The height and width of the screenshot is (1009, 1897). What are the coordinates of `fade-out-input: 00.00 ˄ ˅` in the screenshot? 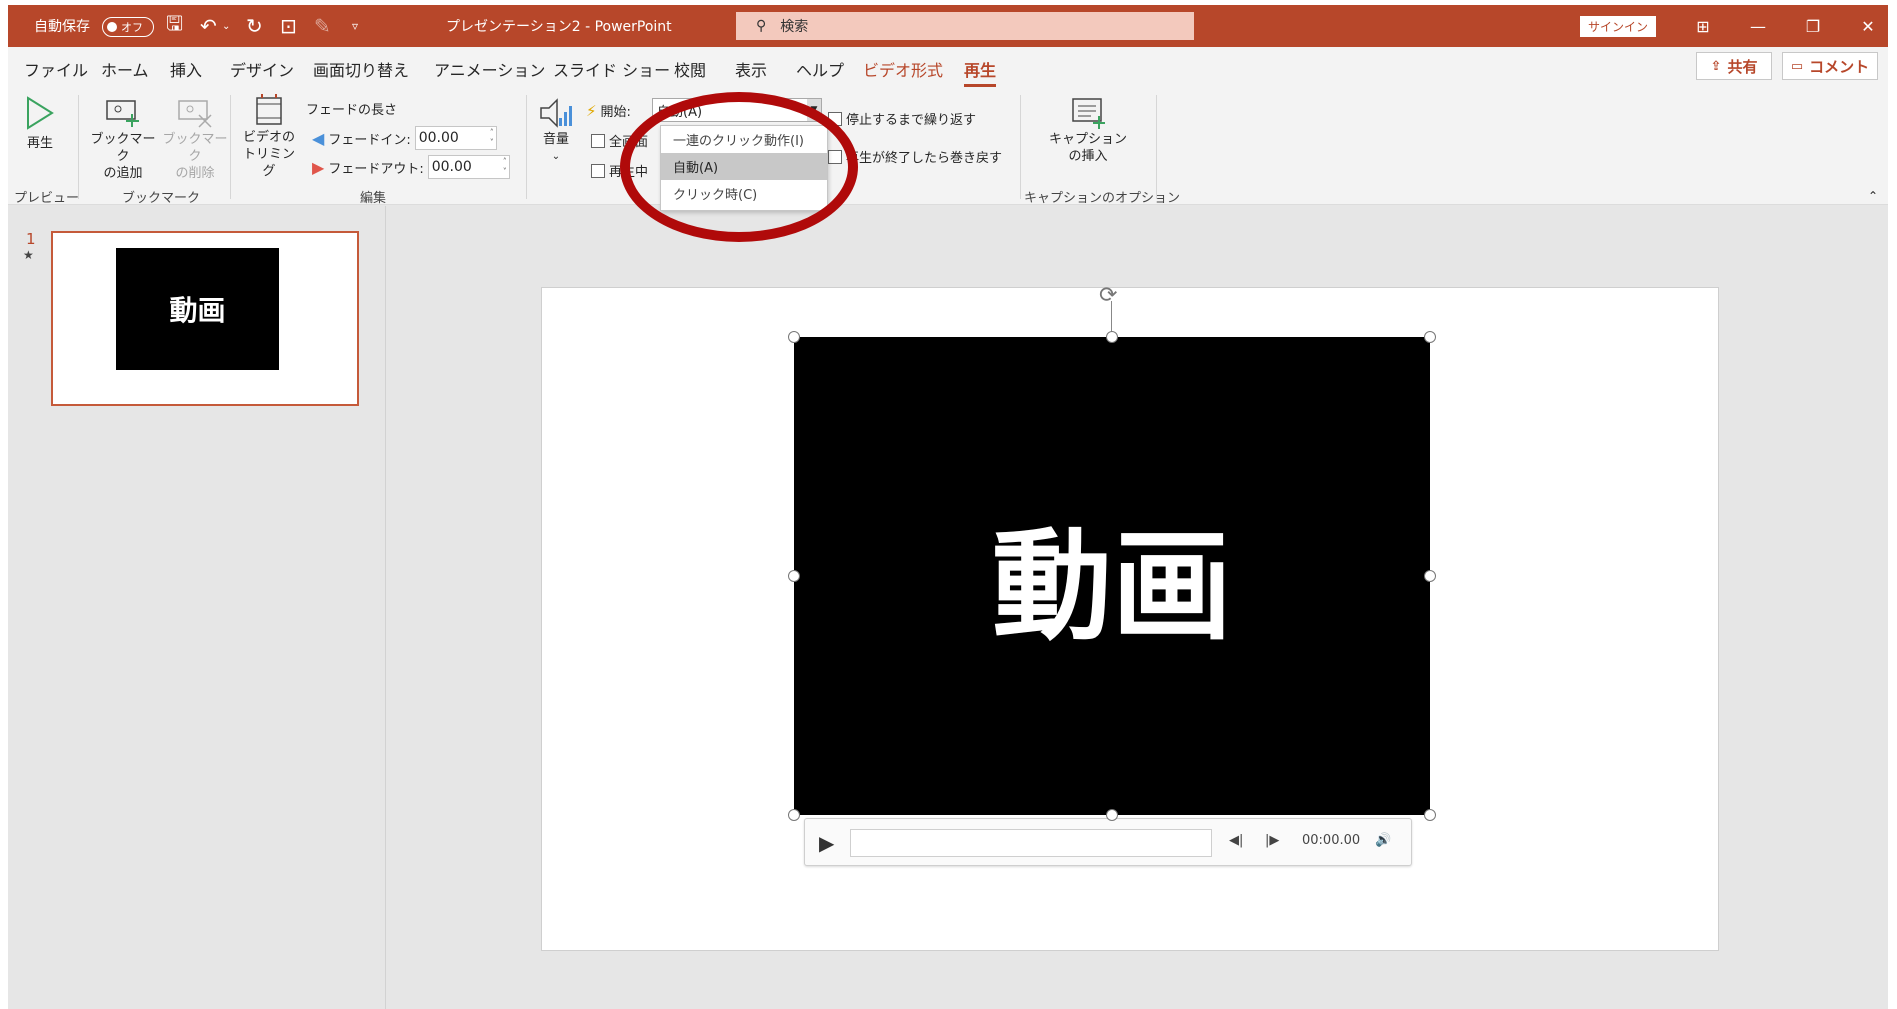 It's located at (468, 167).